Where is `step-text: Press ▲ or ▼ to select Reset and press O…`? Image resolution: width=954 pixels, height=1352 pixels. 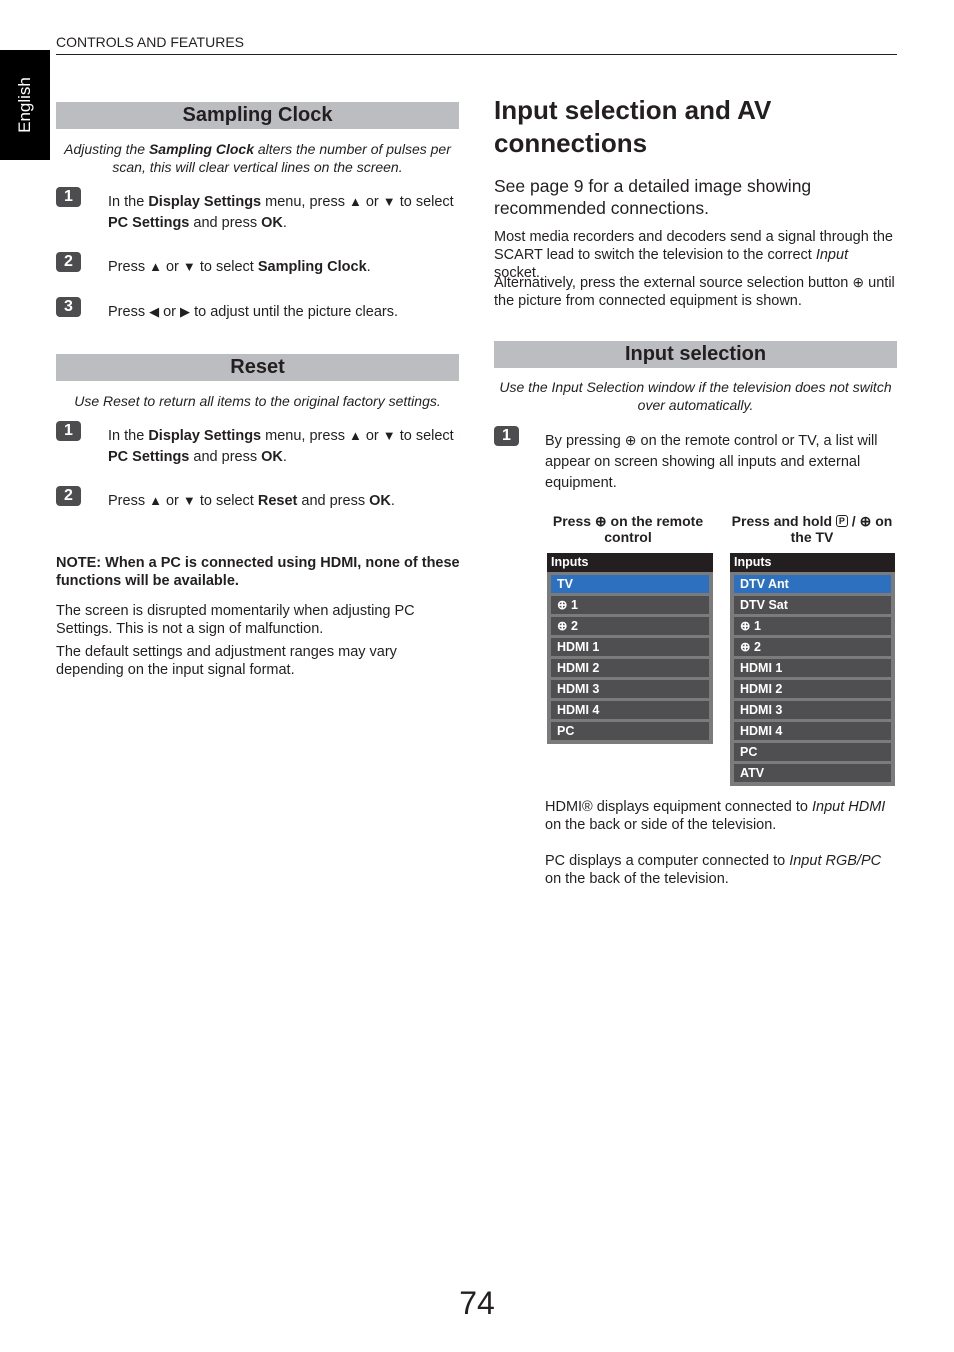
step-text: Press ▲ or ▼ to select Reset and press O… is located at coordinates (285, 501).